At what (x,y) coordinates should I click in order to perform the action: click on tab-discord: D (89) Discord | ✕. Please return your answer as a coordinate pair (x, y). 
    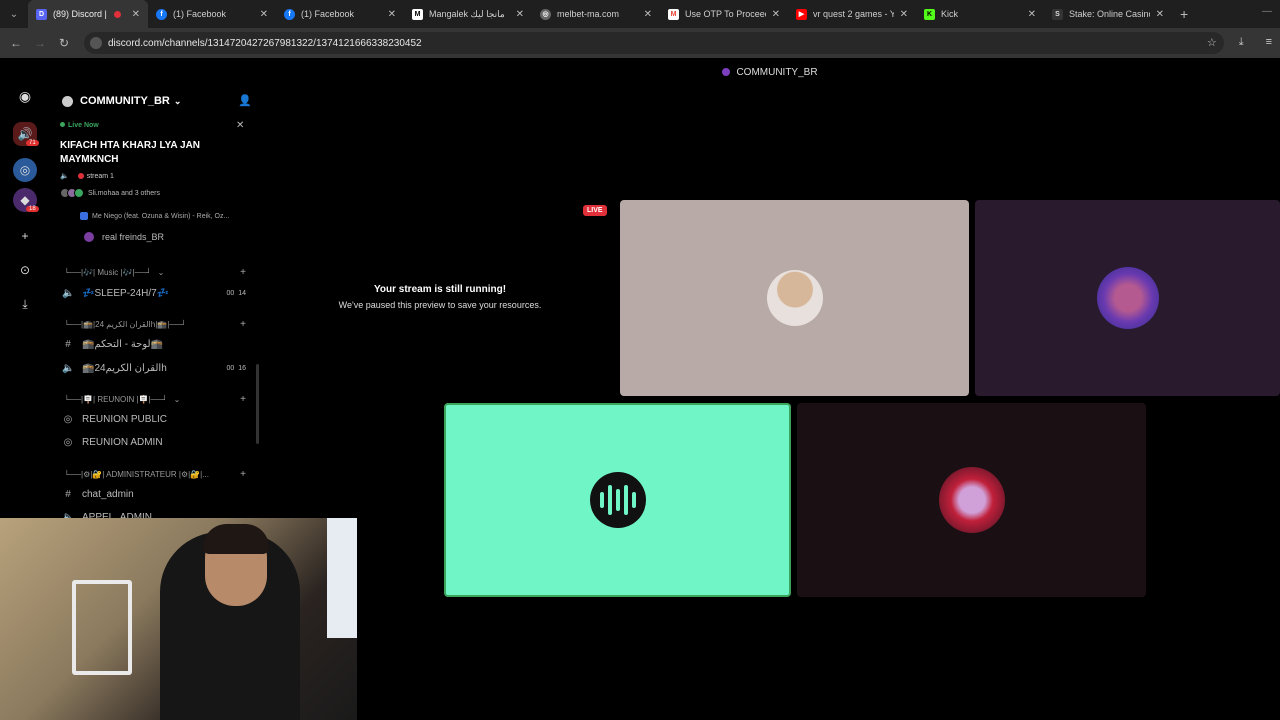
    Looking at the image, I should click on (88, 14).